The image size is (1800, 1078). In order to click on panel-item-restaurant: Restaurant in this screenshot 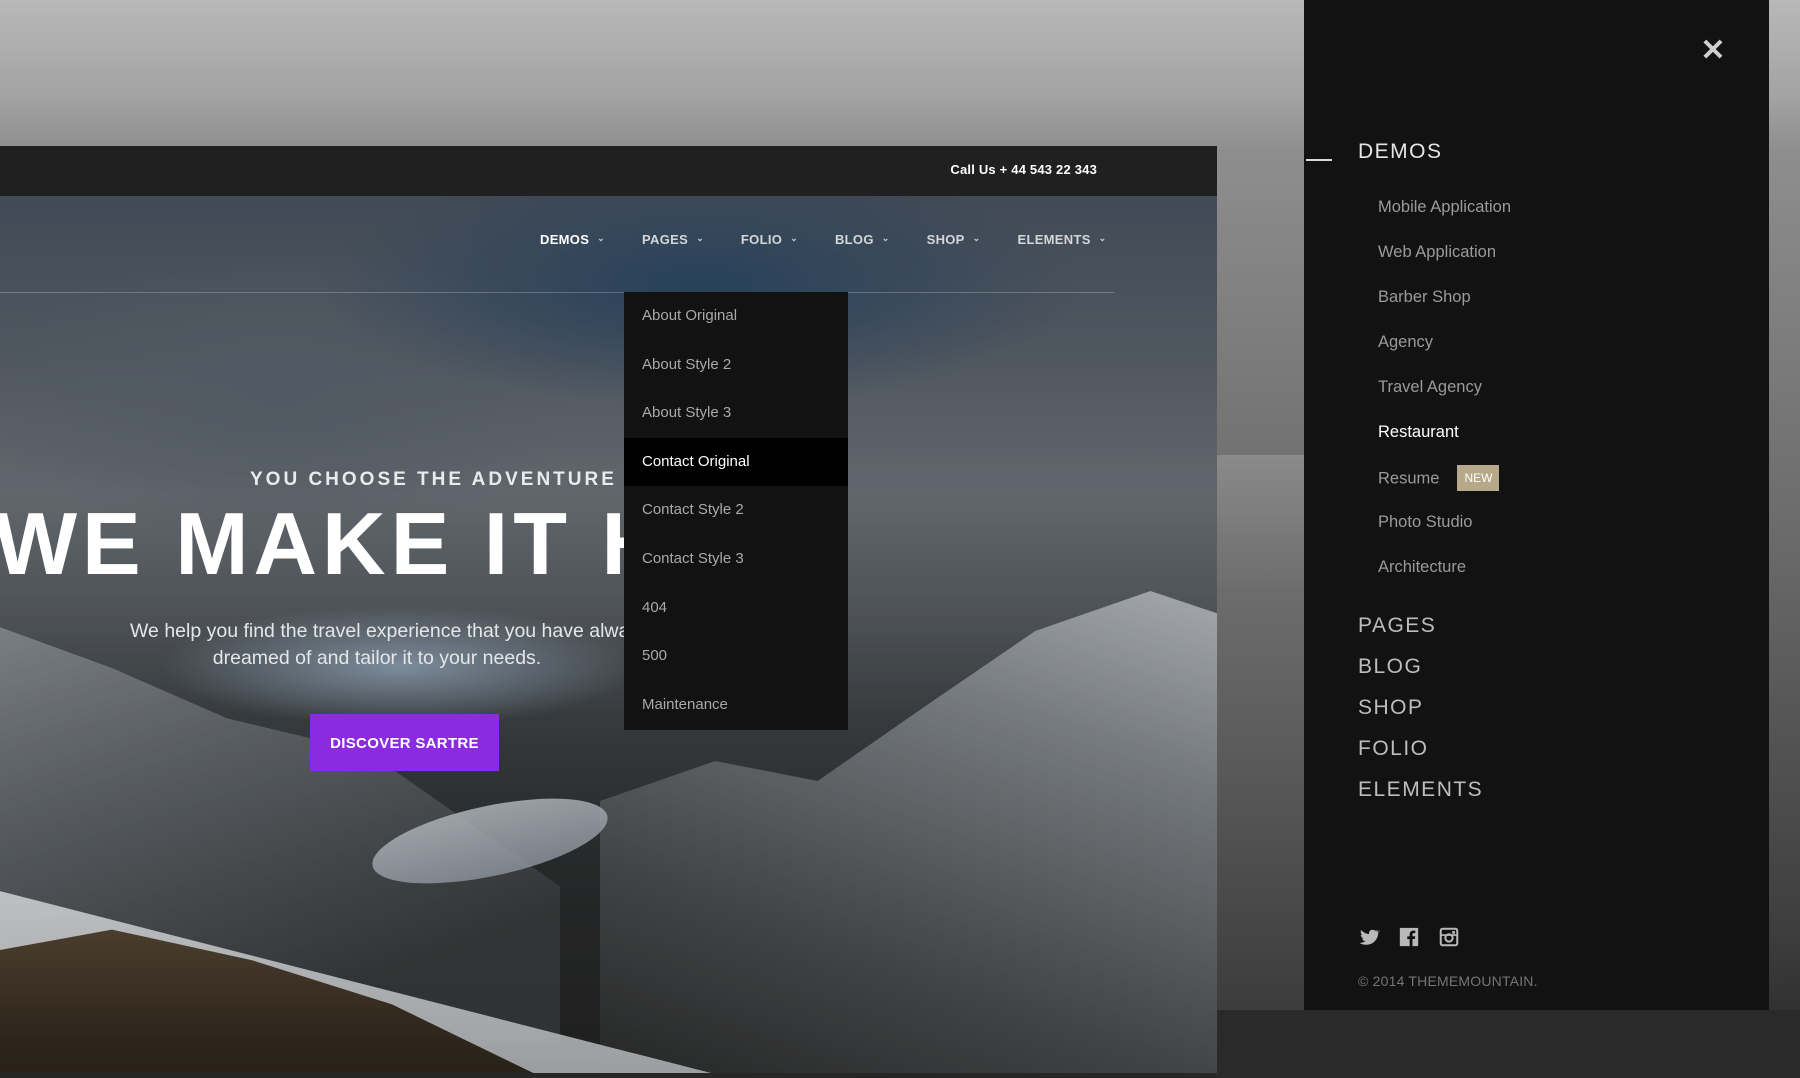, I will do `click(1418, 432)`.